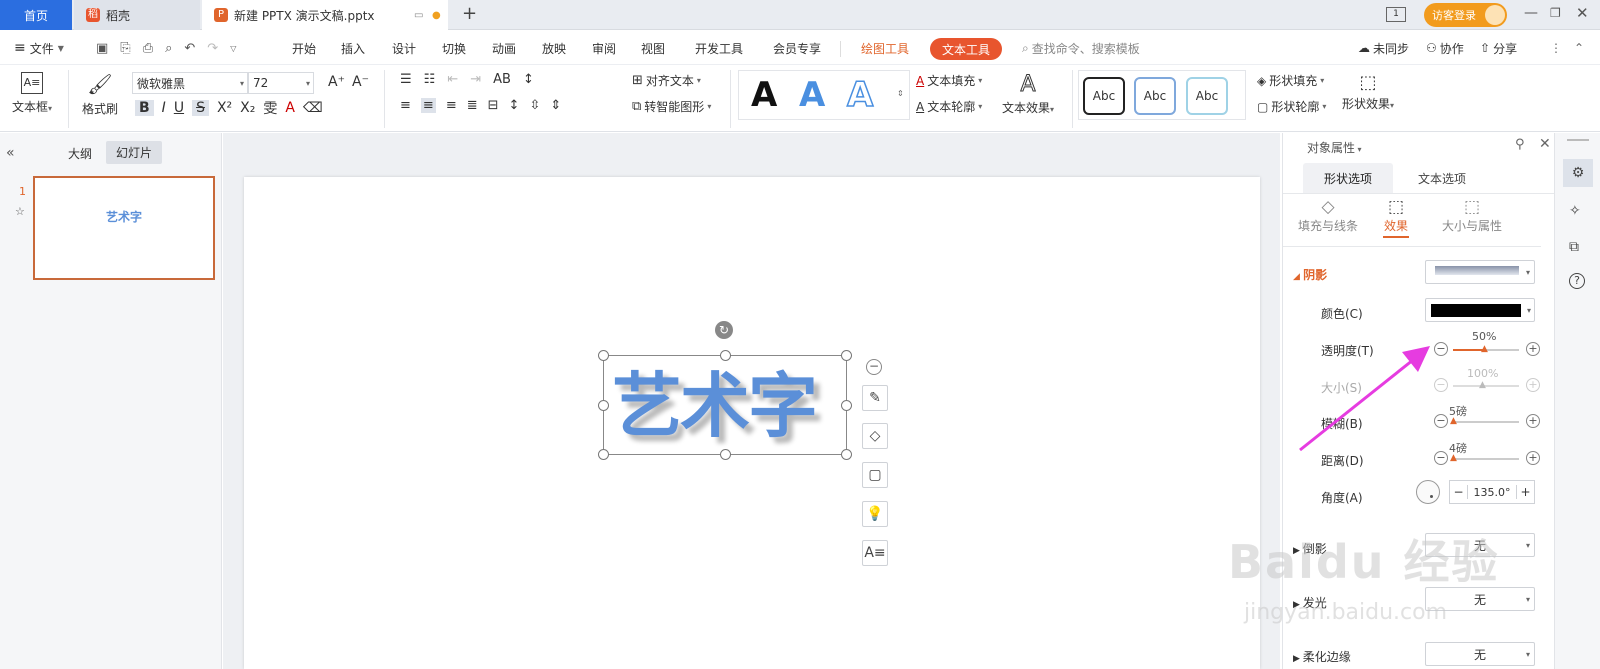 The image size is (1600, 669). Describe the element at coordinates (1531, 13) in the screenshot. I see `minimize-icon: —` at that location.